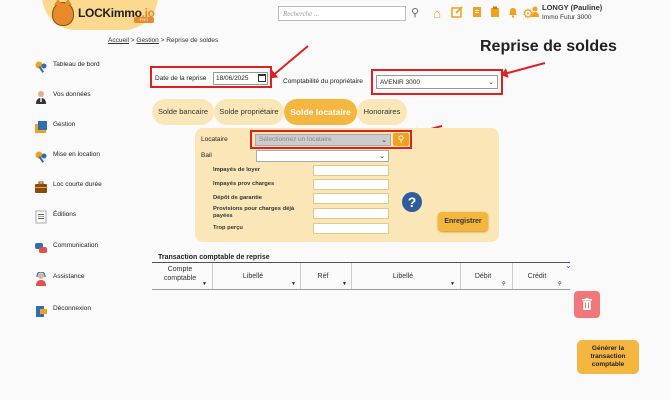  I want to click on field-label-depot-garantie: Dépôt de garantie, so click(237, 198).